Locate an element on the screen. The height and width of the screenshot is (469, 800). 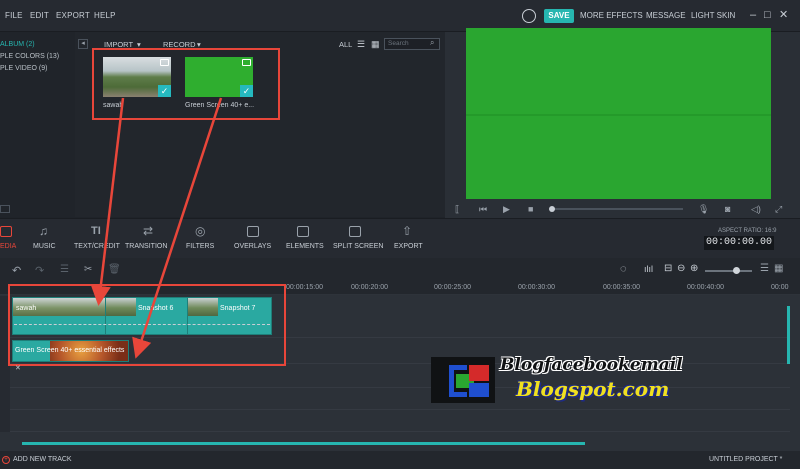
arrow-sawah-to-timeline is located at coordinates (107, 201).